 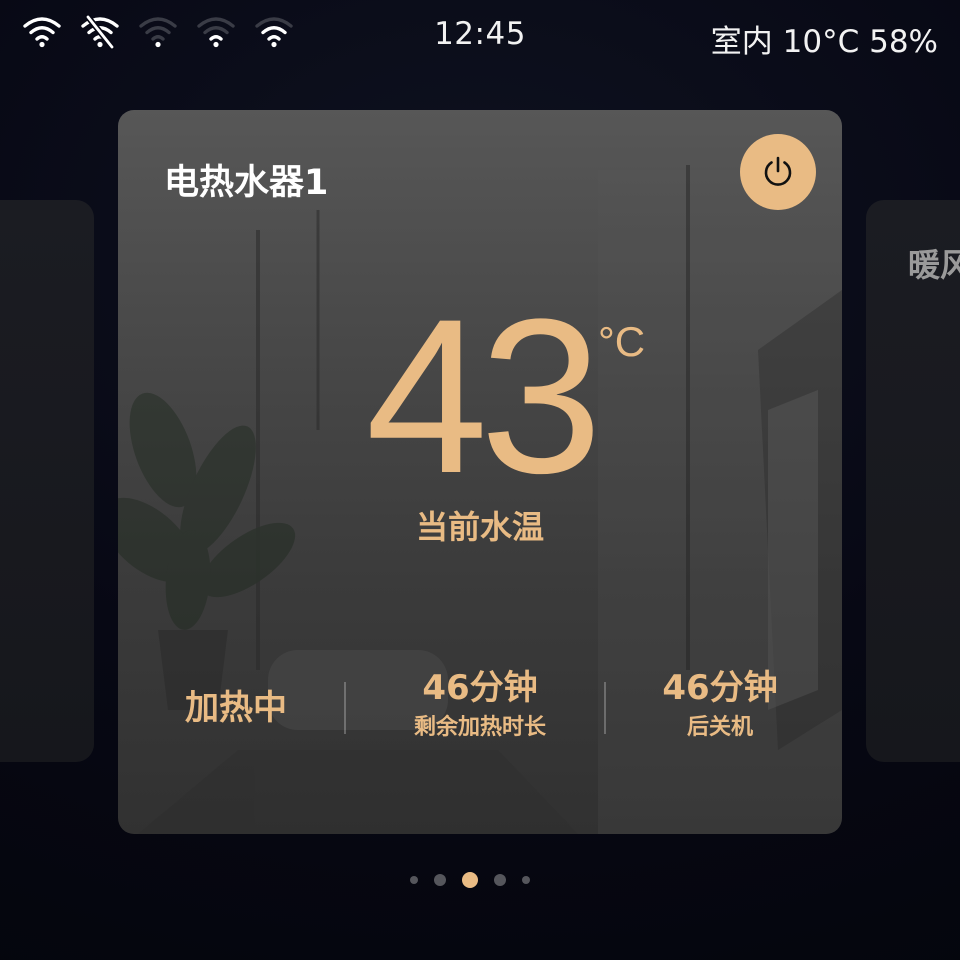 I want to click on page-dot-active, so click(x=470, y=880).